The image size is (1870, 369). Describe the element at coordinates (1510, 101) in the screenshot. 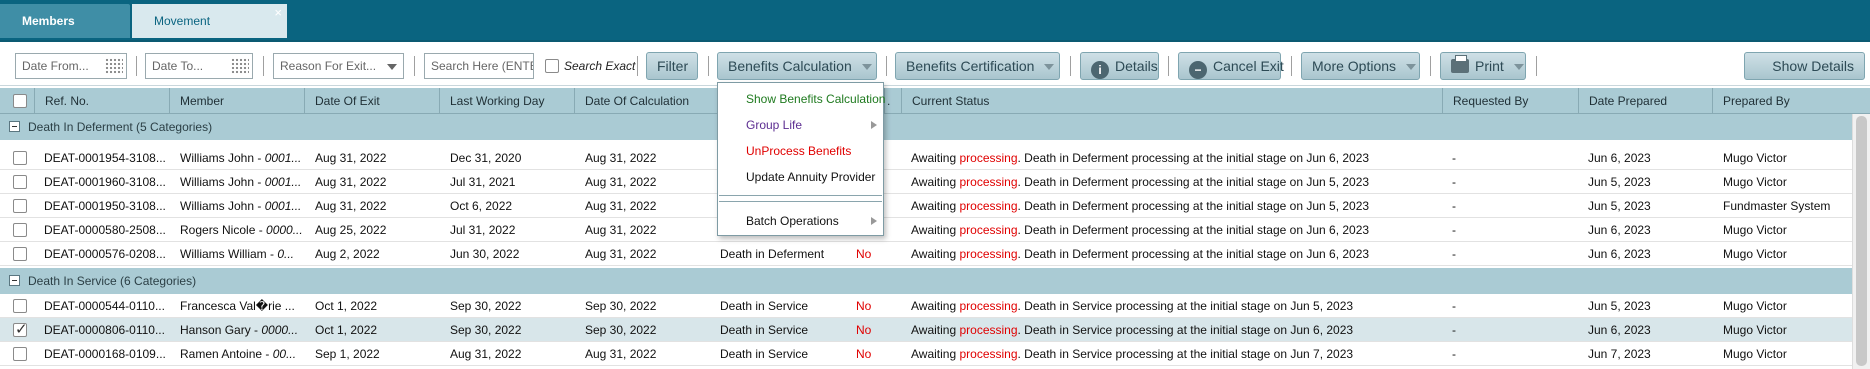

I see `column-requested-by: Requested By` at that location.